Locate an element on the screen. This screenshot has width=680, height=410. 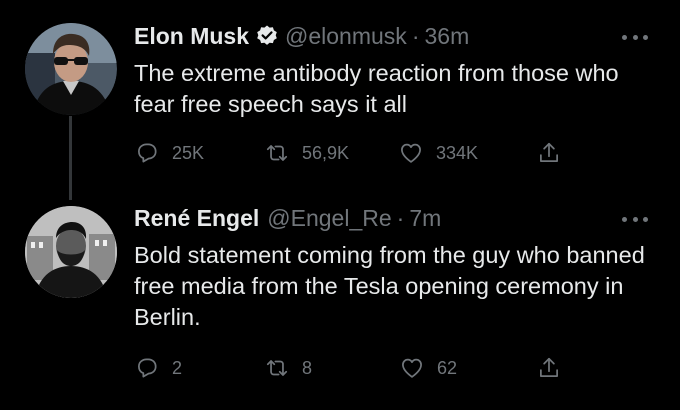
tweet-header: René Engel @Engel_Re · 7m is located at coordinates (287, 218).